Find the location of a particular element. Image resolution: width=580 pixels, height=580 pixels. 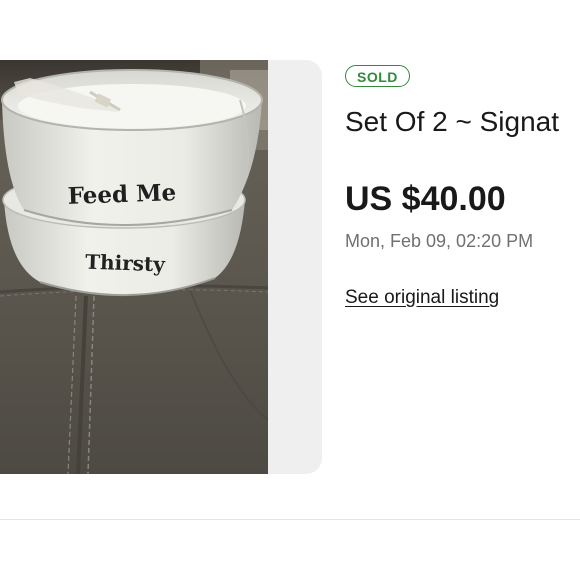

svg-text: Thirsty is located at coordinates (126, 263).